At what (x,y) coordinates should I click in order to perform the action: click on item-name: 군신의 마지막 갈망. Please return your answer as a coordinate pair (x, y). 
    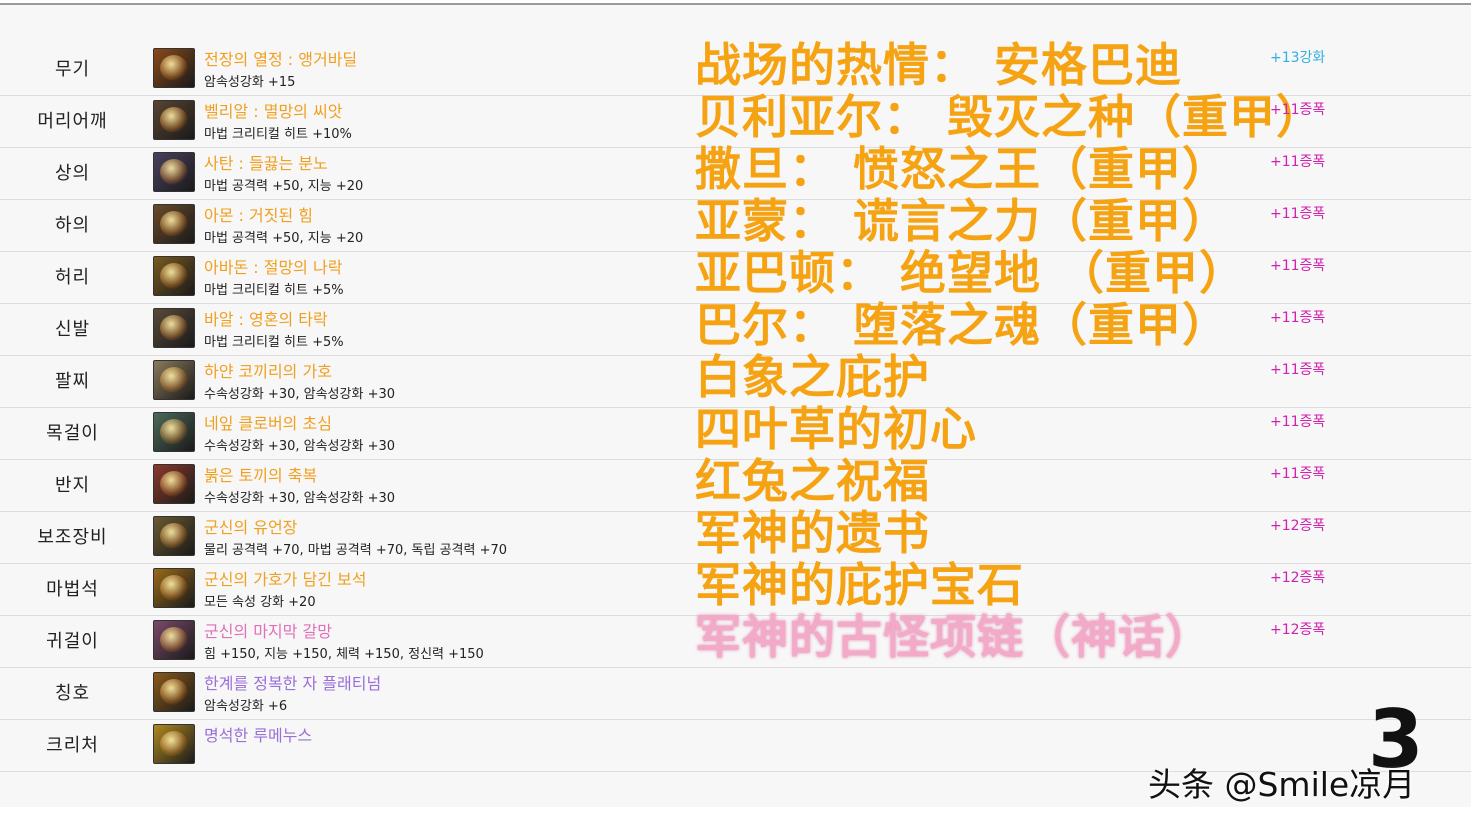
    Looking at the image, I should click on (268, 631).